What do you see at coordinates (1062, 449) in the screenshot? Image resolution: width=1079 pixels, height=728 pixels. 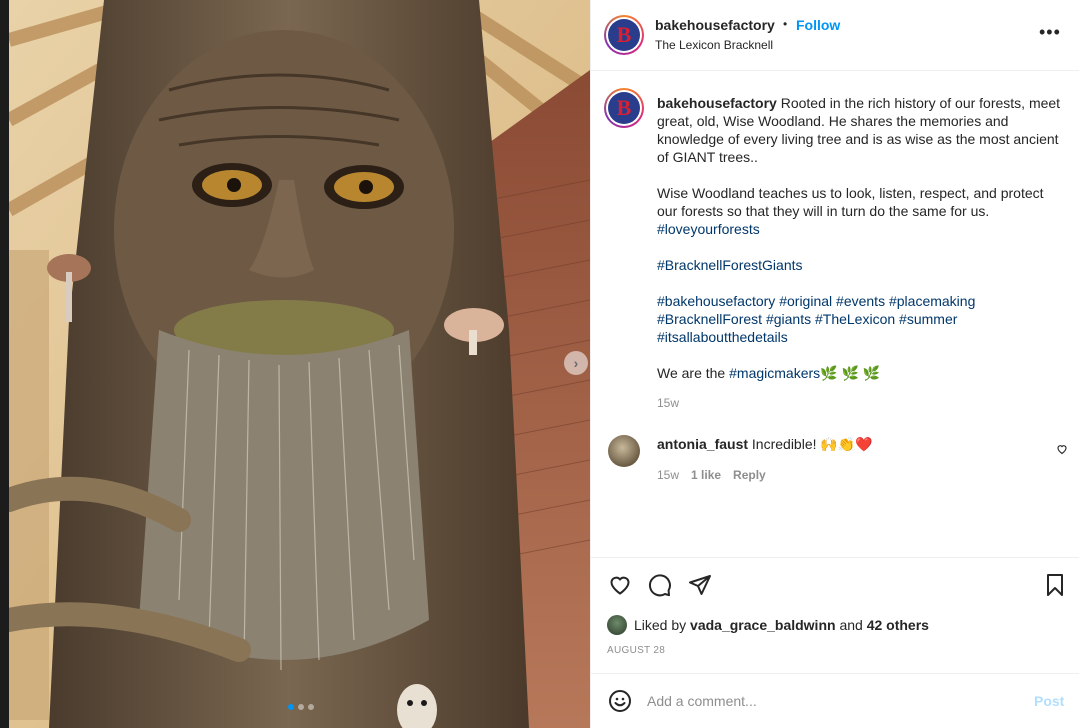 I see `comment-heart-icon` at bounding box center [1062, 449].